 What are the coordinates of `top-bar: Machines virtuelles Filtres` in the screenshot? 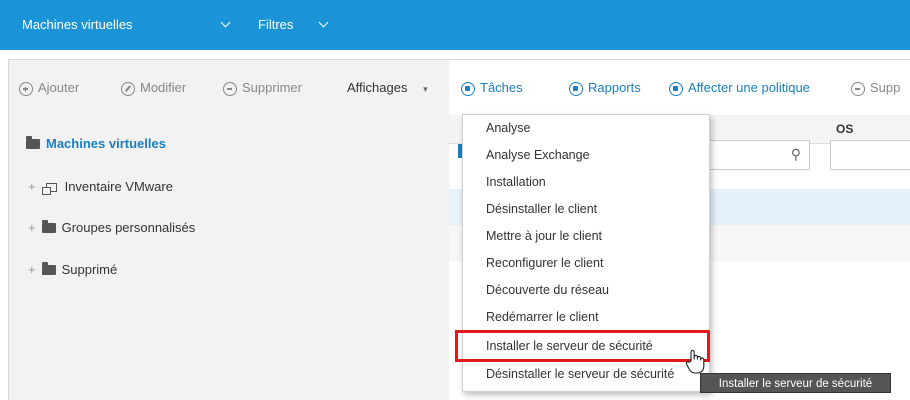 It's located at (455, 25).